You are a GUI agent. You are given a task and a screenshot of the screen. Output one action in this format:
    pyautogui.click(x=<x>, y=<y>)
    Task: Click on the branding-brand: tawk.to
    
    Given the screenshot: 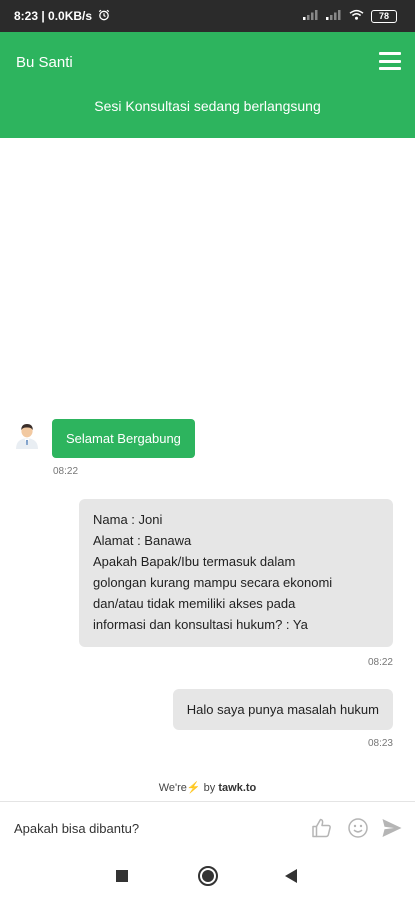 What is the action you would take?
    pyautogui.click(x=237, y=788)
    